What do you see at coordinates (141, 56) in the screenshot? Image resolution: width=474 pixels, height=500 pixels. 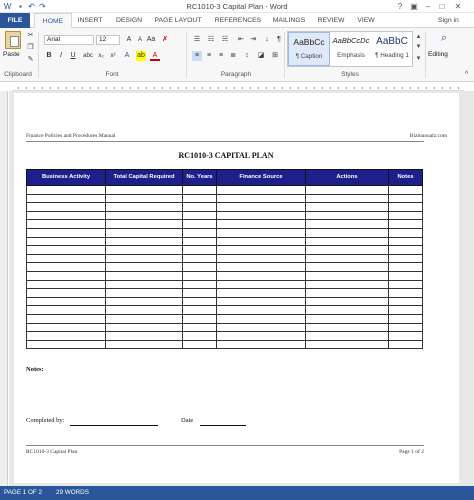 I see `highlight-icon: ab` at bounding box center [141, 56].